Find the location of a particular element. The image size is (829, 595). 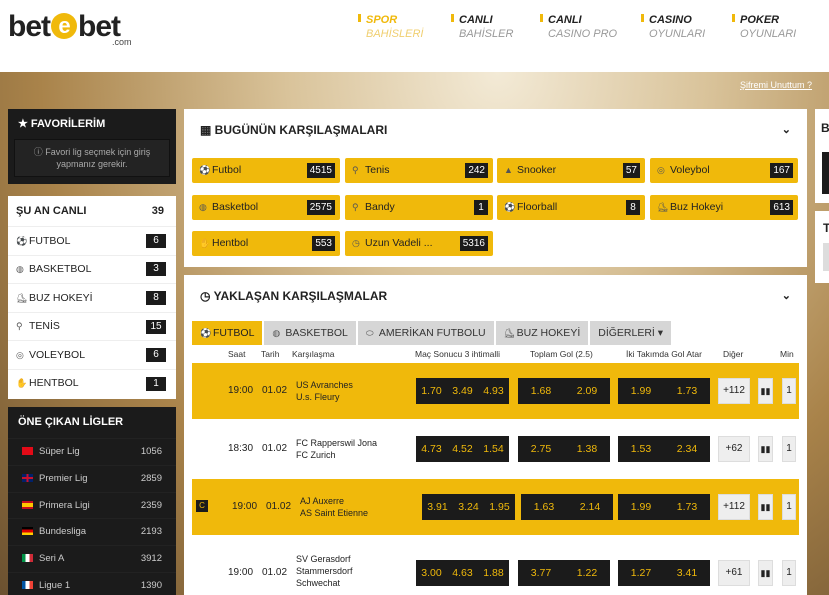

league-item-serie-a: Seri A 3912 is located at coordinates (92, 558).